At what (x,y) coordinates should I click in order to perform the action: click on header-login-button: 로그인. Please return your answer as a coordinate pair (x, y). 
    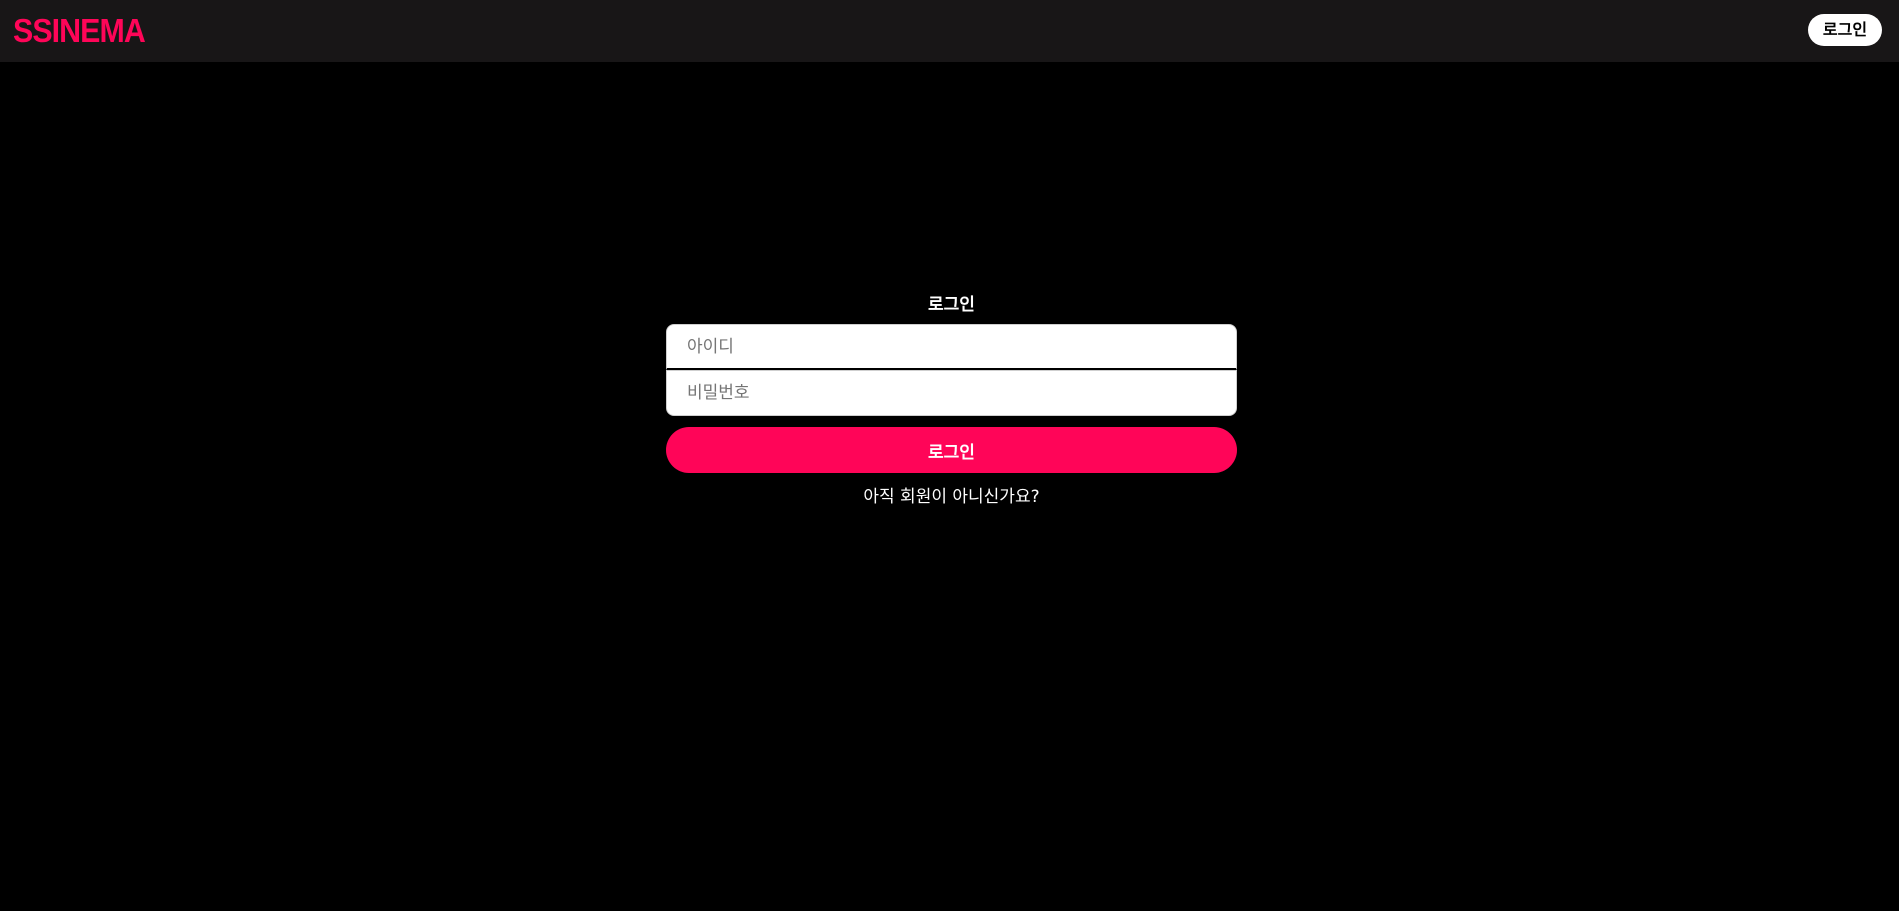
    Looking at the image, I should click on (1845, 30).